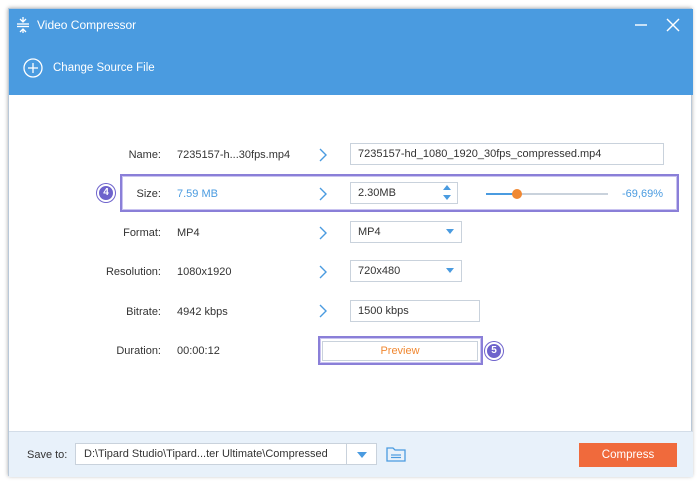  What do you see at coordinates (415, 311) in the screenshot?
I see `output-bitrate-field: 1500 kbps` at bounding box center [415, 311].